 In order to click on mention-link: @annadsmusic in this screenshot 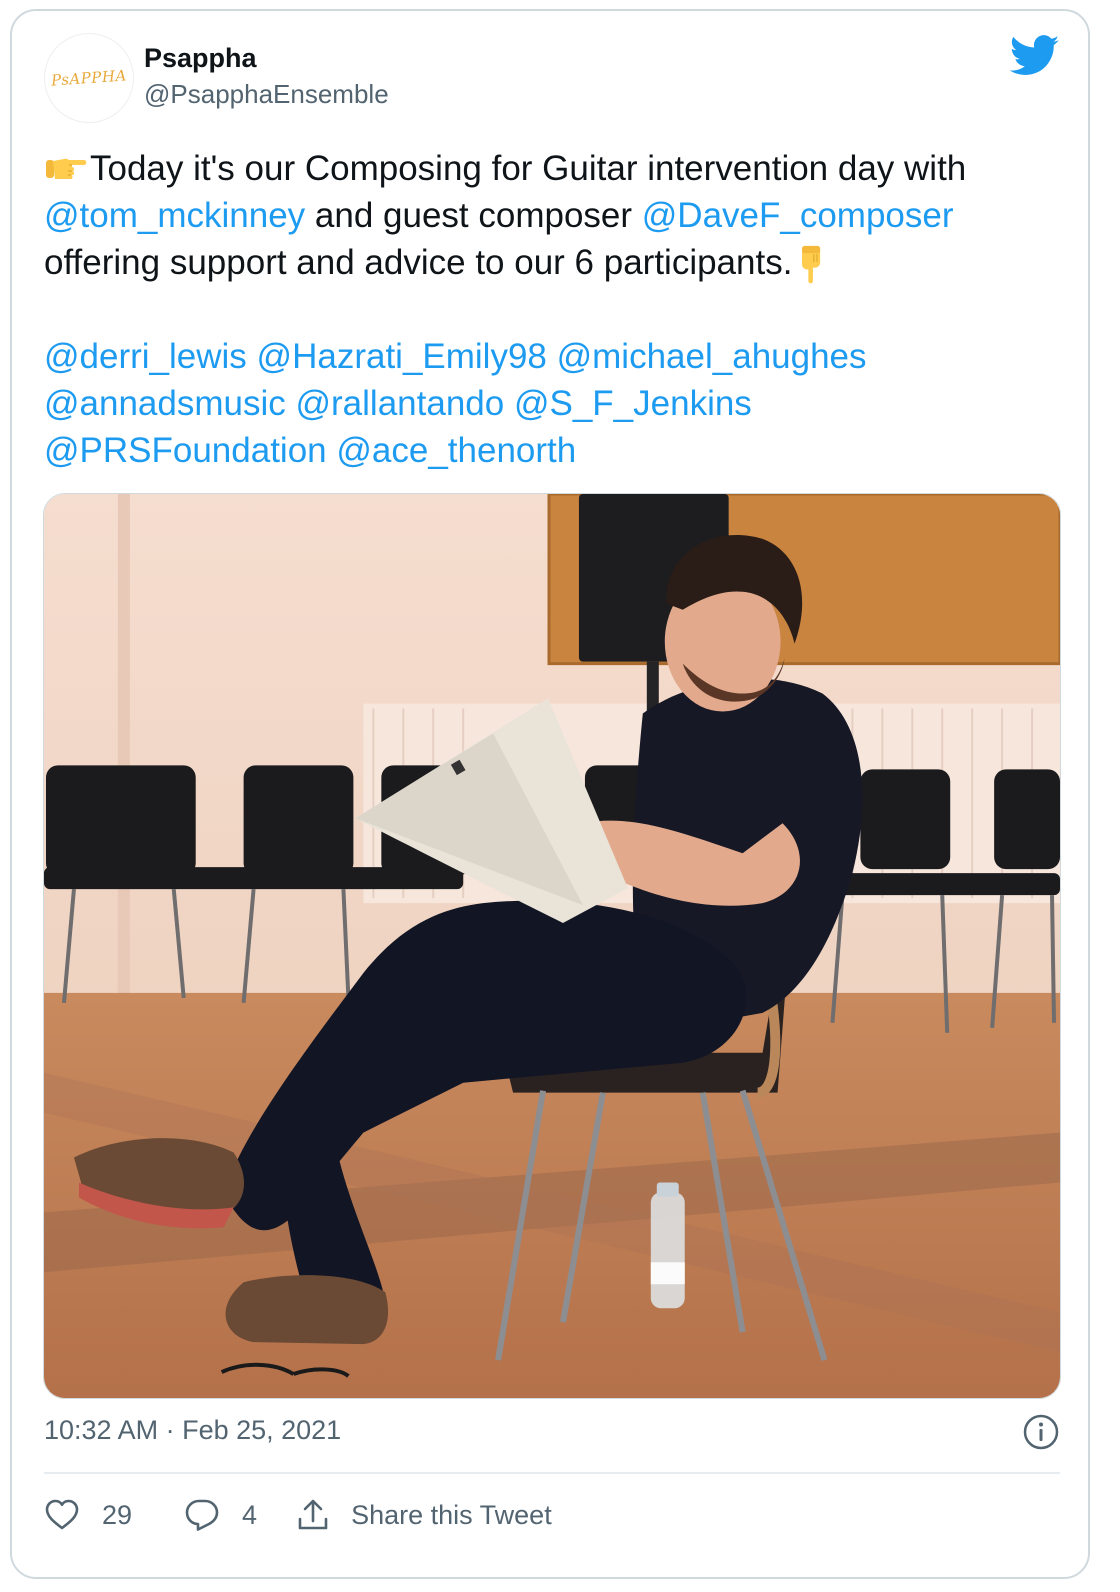, I will do `click(165, 403)`.